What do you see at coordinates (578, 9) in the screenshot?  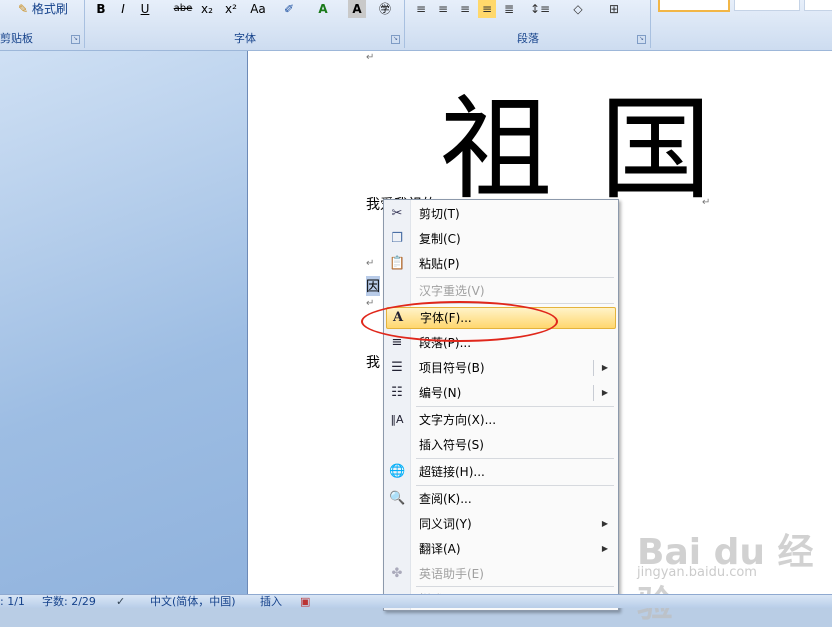 I see `shading-icon: ◇` at bounding box center [578, 9].